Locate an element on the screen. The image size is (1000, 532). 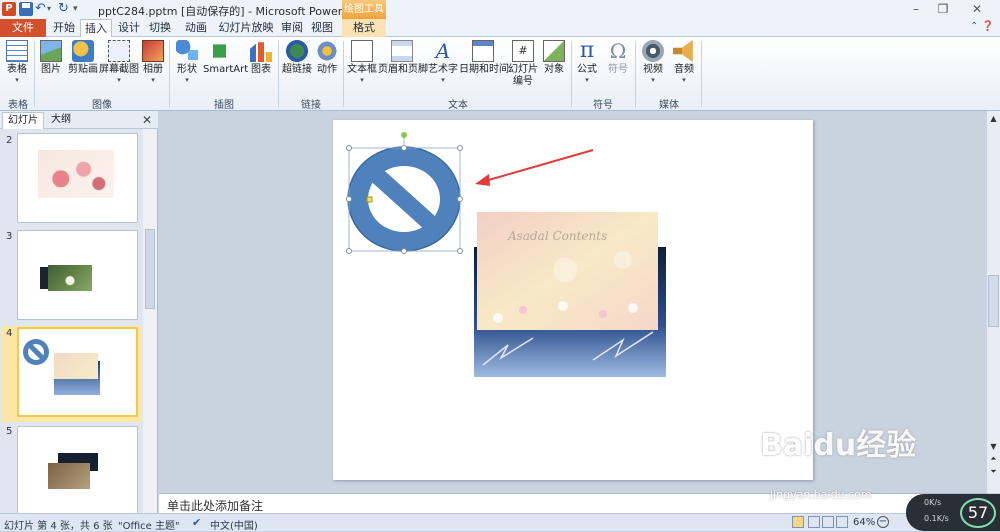
slides-panel: 幻灯片 大纲 ✕ 2 3 4 5 is located at coordinates (79, 313).